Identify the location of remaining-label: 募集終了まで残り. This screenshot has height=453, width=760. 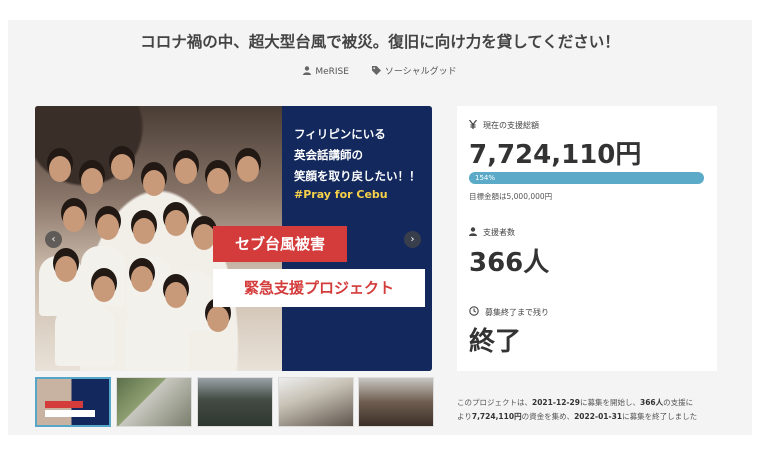
(509, 312).